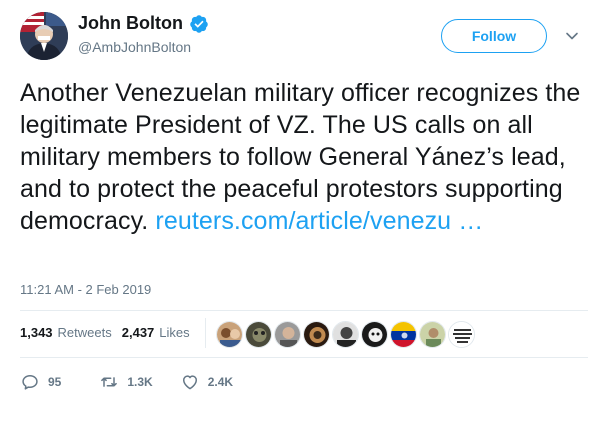  Describe the element at coordinates (199, 24) in the screenshot. I see `verified-badge-icon` at that location.